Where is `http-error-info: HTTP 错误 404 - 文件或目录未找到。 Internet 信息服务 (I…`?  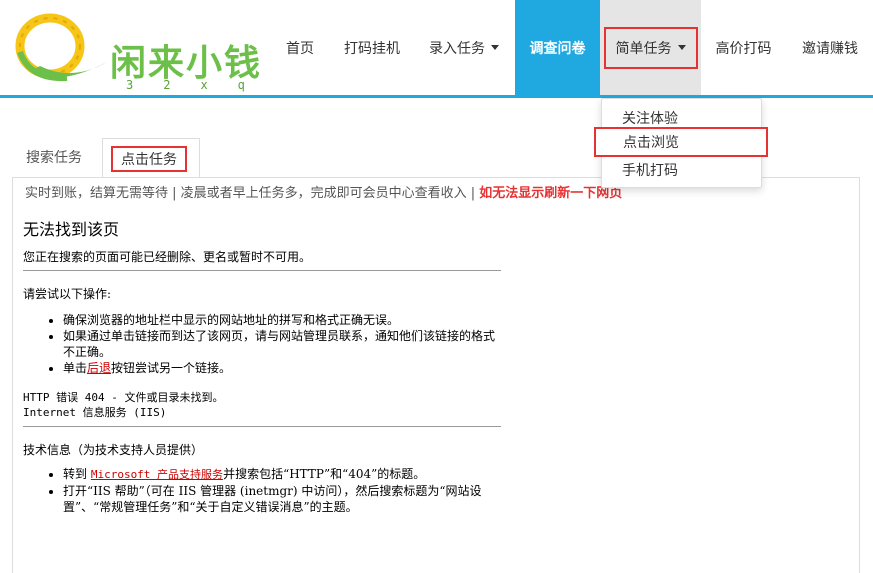 http-error-info: HTTP 错误 404 - 文件或目录未找到。 Internet 信息服务 (I… is located at coordinates (263, 405).